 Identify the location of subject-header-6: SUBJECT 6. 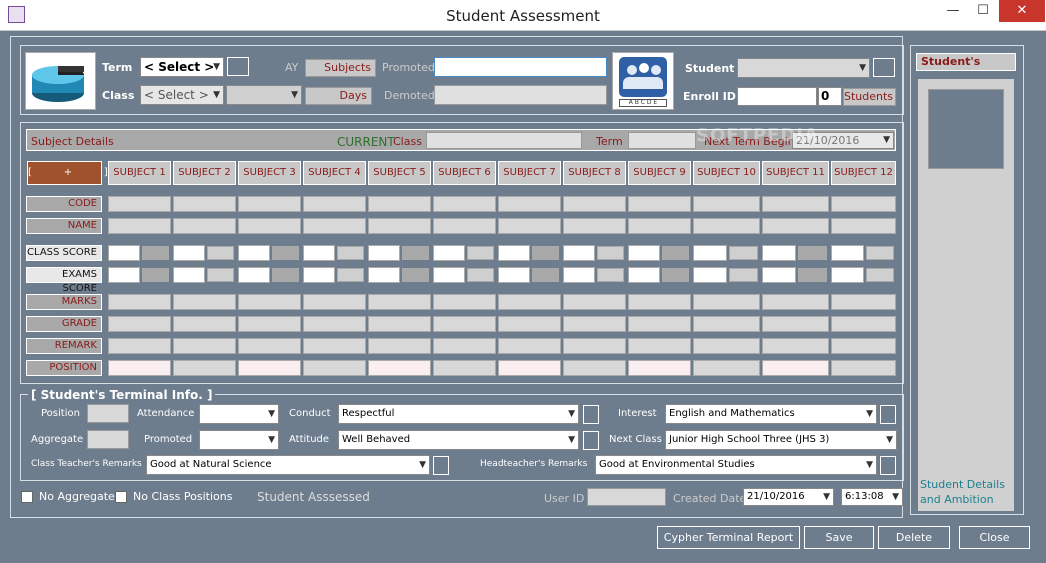
(464, 173).